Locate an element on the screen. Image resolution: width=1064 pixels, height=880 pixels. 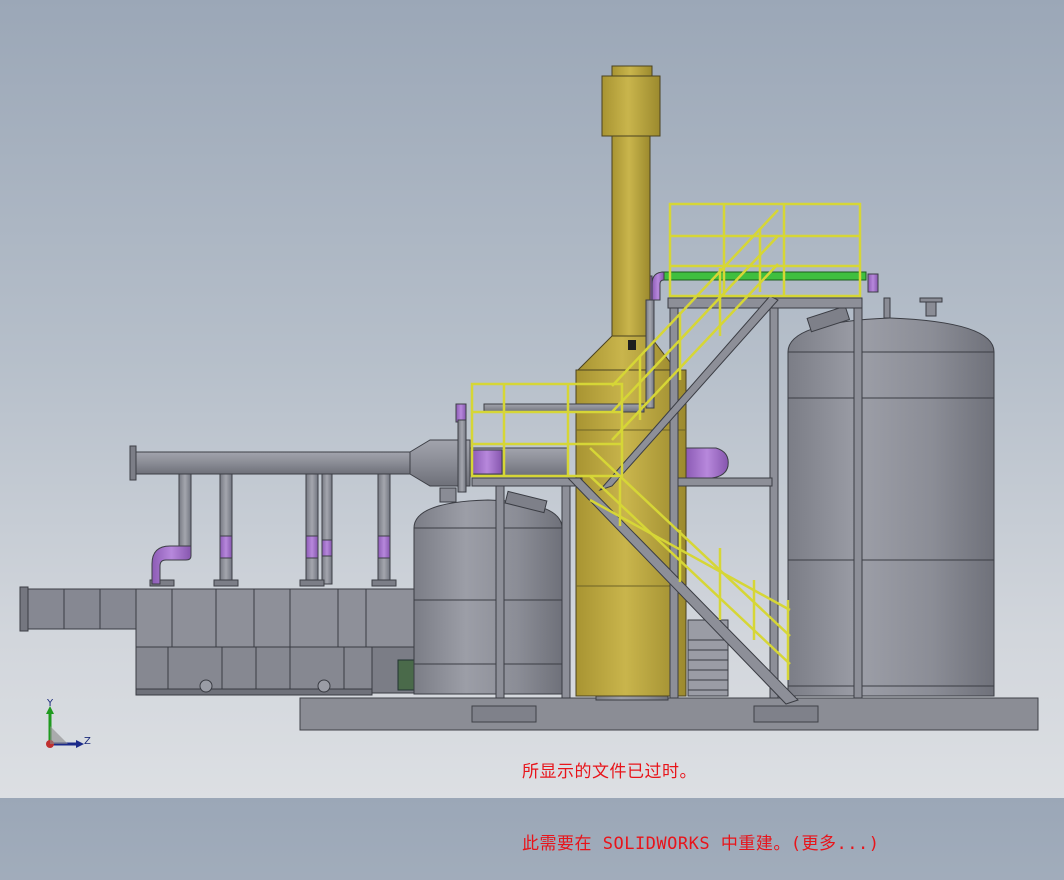
rebuild-notice: 所显示的文件已过时。 此需要在 SOLIDWORKS 中重建。(更多...) is located at coordinates (701, 796).